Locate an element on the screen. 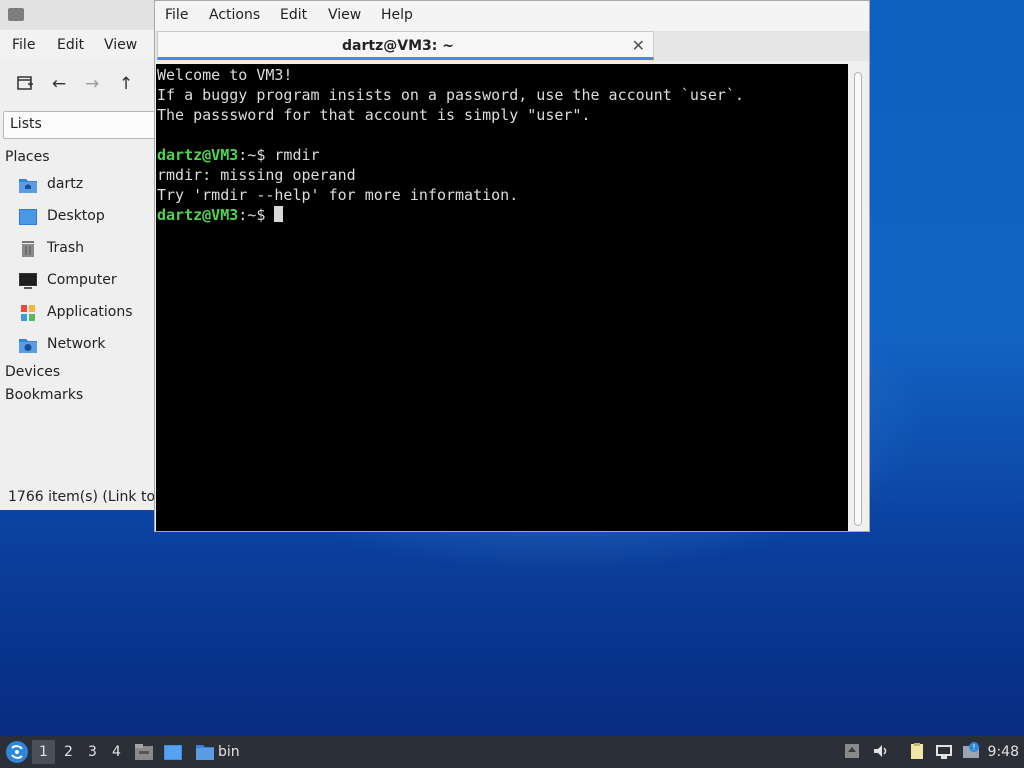 Image resolution: width=1024 pixels, height=768 pixels. prompt-command: :~$ is located at coordinates (256, 215).